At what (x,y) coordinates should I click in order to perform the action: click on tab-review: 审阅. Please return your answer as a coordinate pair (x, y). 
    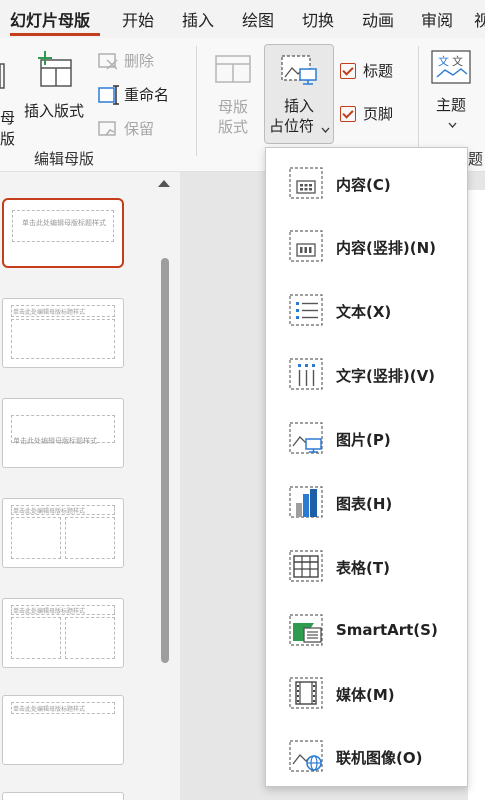
    Looking at the image, I should click on (437, 19).